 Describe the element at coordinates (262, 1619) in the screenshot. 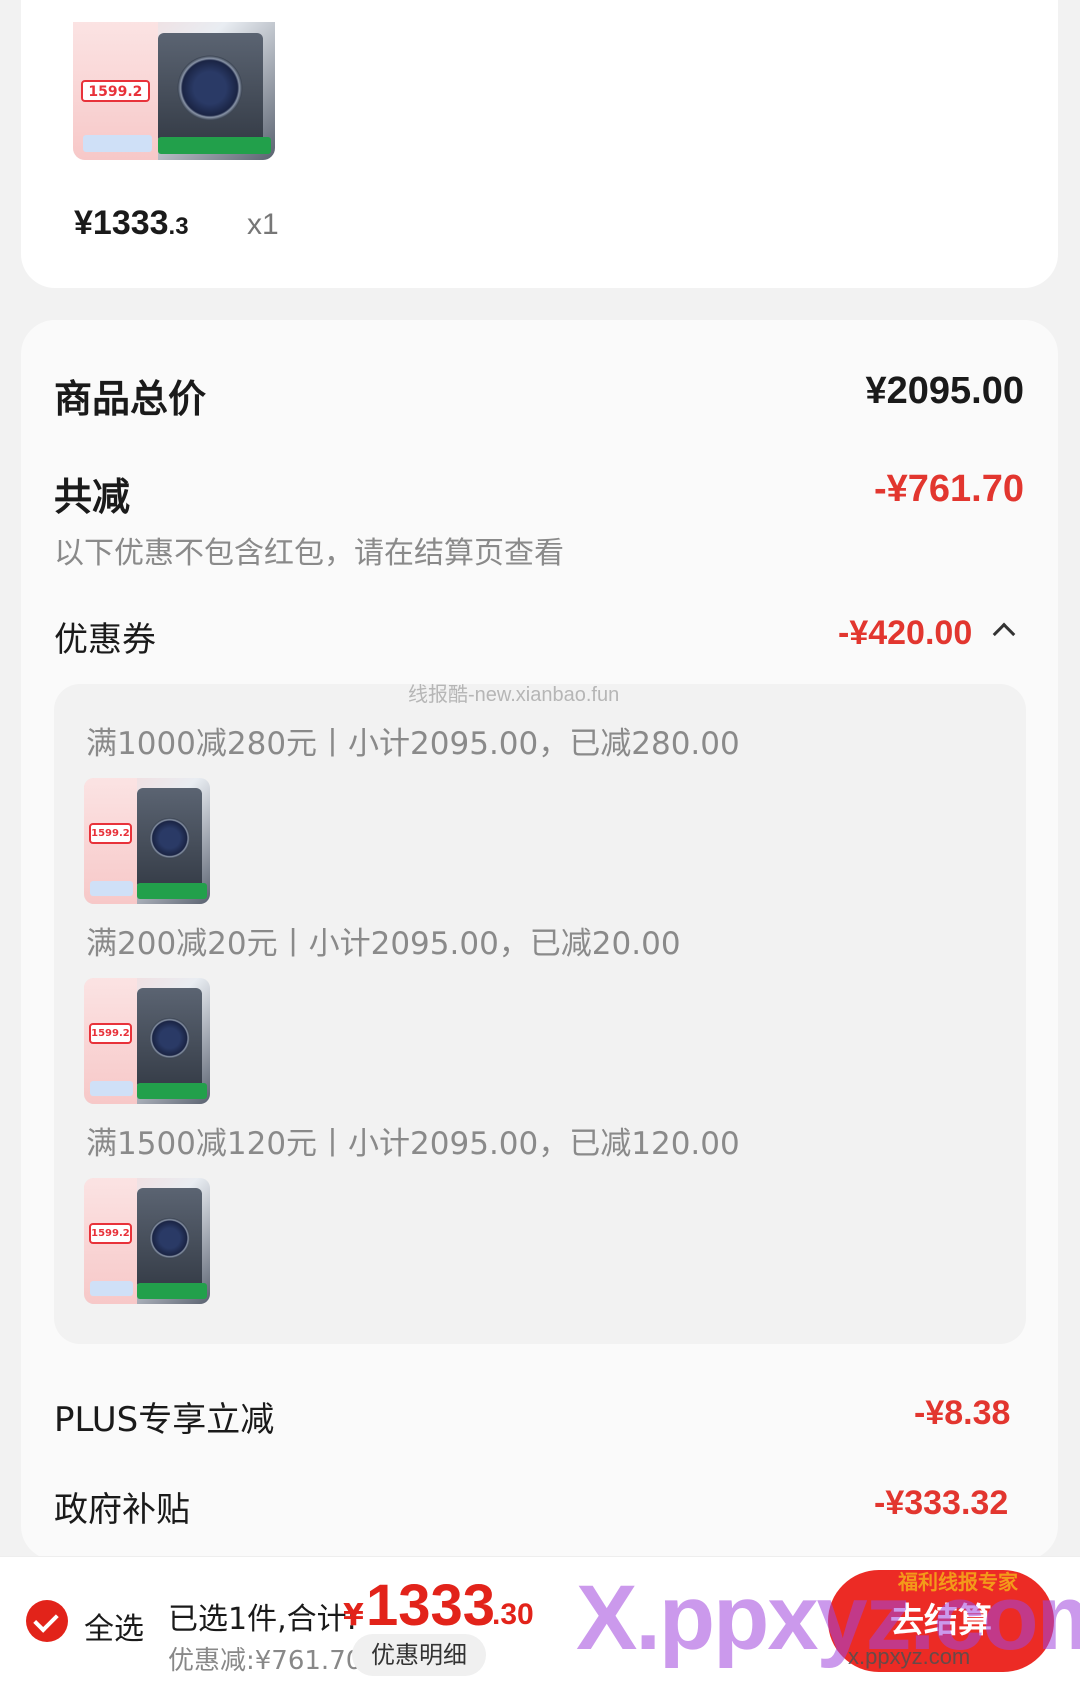

I see `selected-count-text: 已选1件,合计:` at that location.